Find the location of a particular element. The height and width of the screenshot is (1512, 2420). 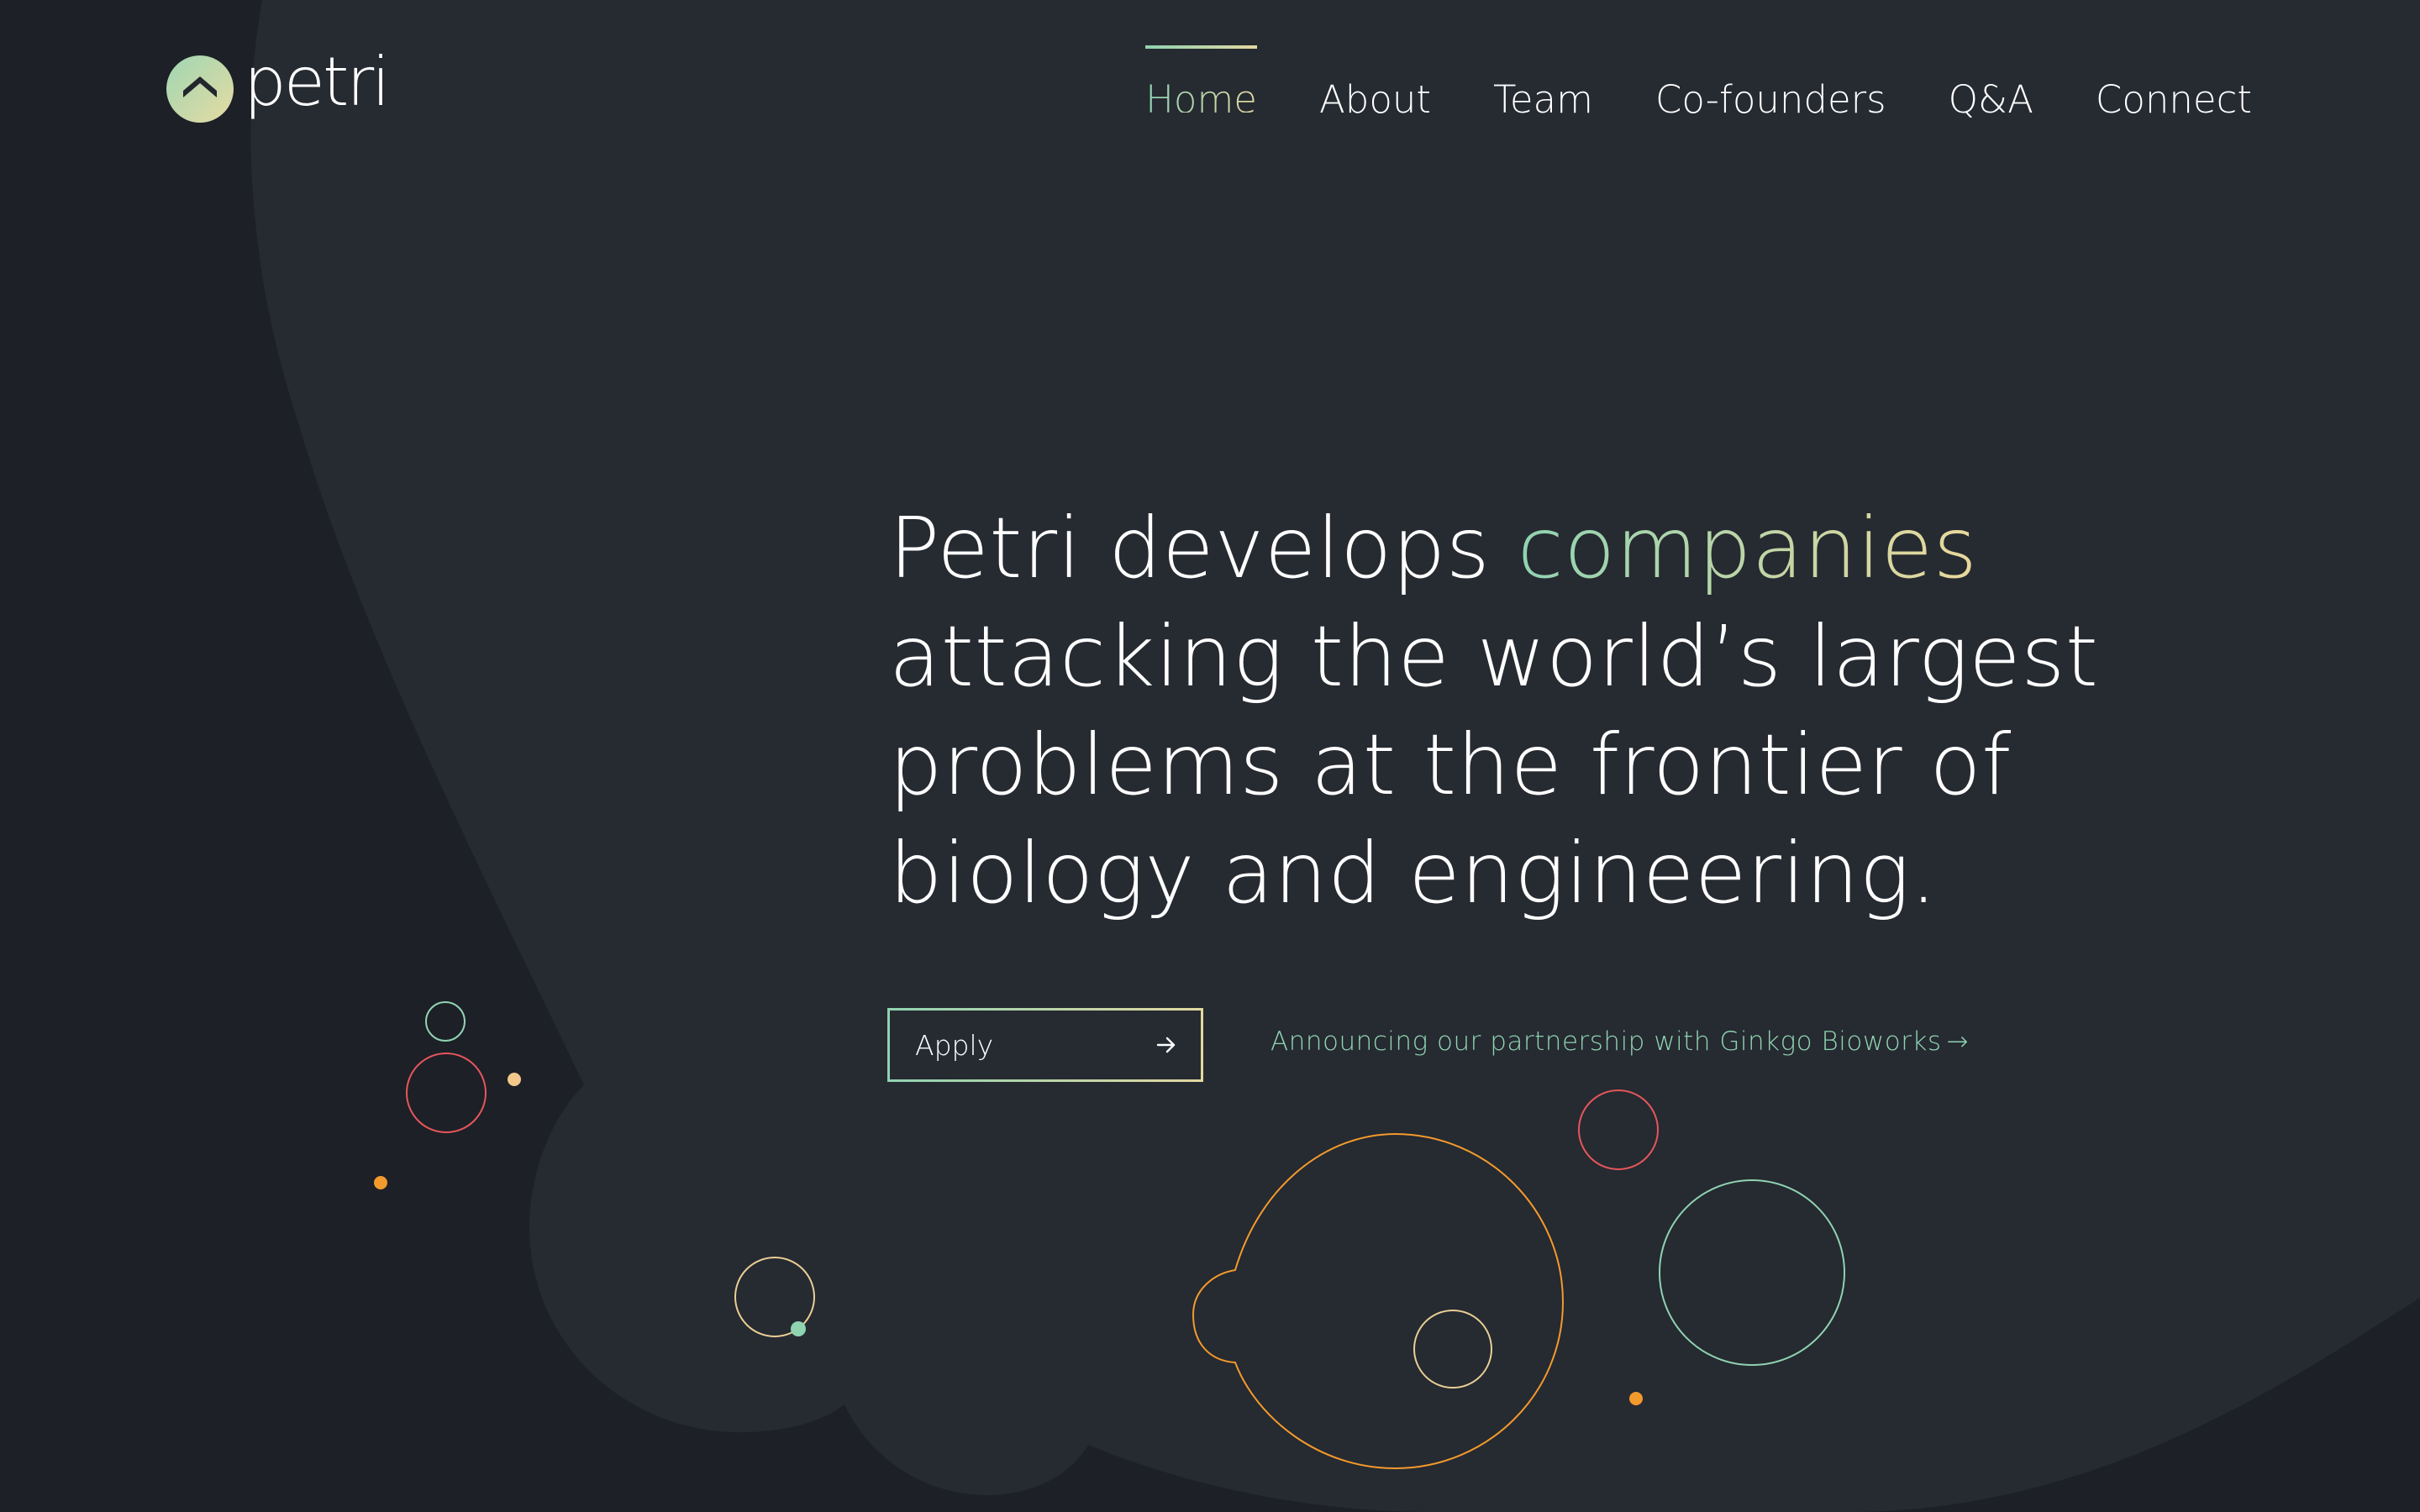

petri-dish-chevron-icon is located at coordinates (200, 89).